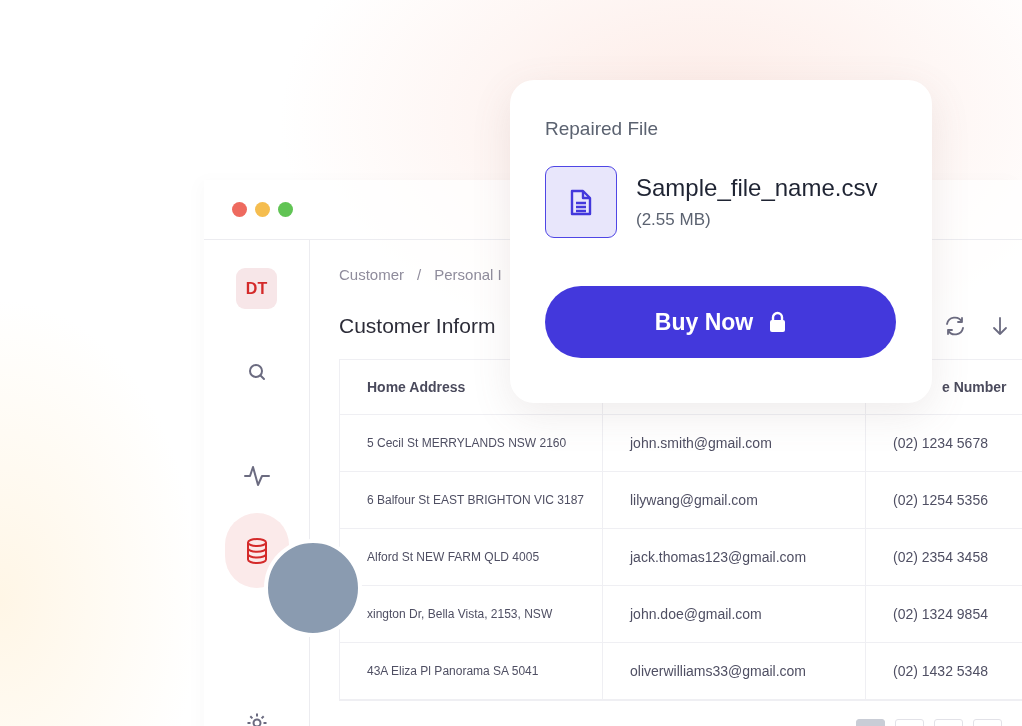  Describe the element at coordinates (718, 557) in the screenshot. I see `table-cell: jack.thomas123@gmail.com` at that location.